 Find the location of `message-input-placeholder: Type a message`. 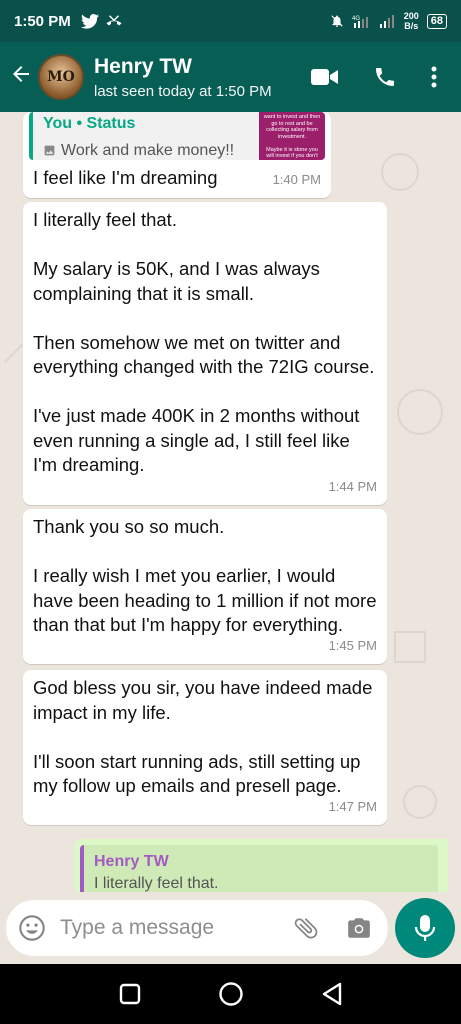

message-input-placeholder: Type a message is located at coordinates (137, 927).